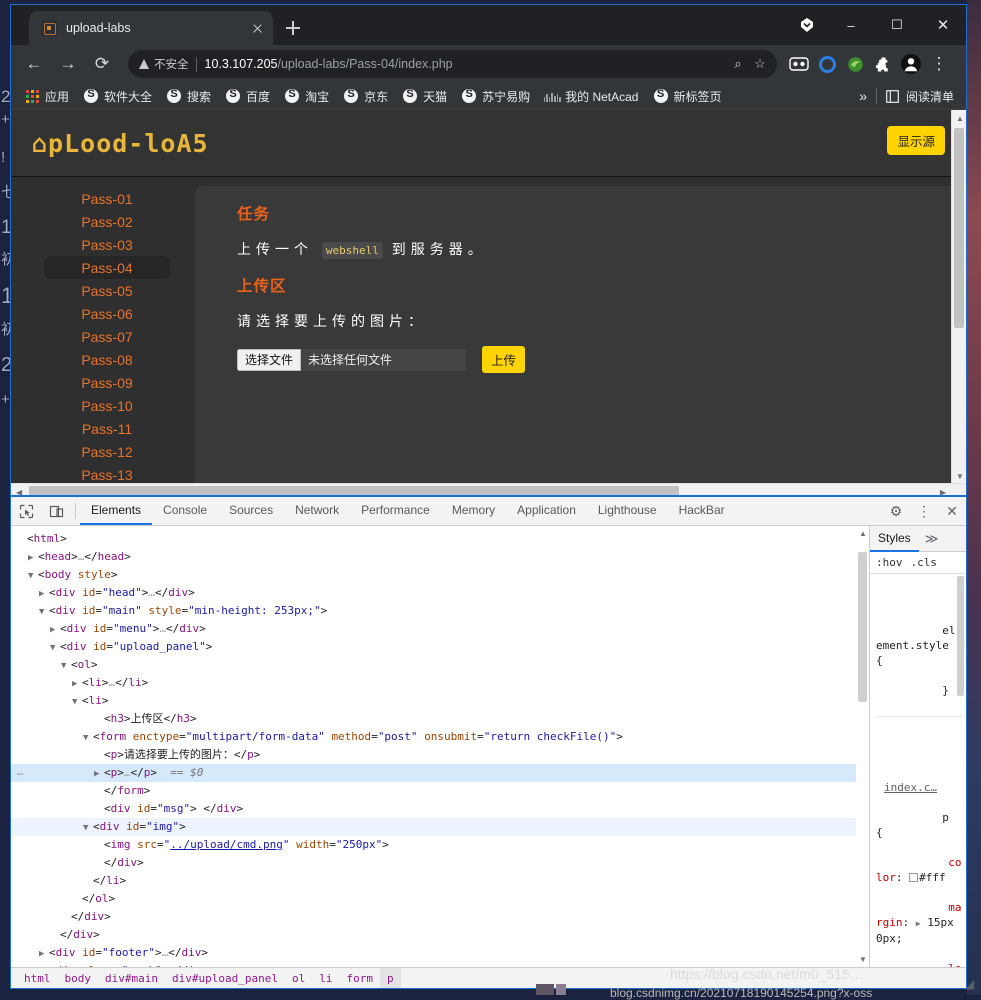 This screenshot has width=981, height=1000. Describe the element at coordinates (257, 28) in the screenshot. I see `close-tab-icon` at that location.